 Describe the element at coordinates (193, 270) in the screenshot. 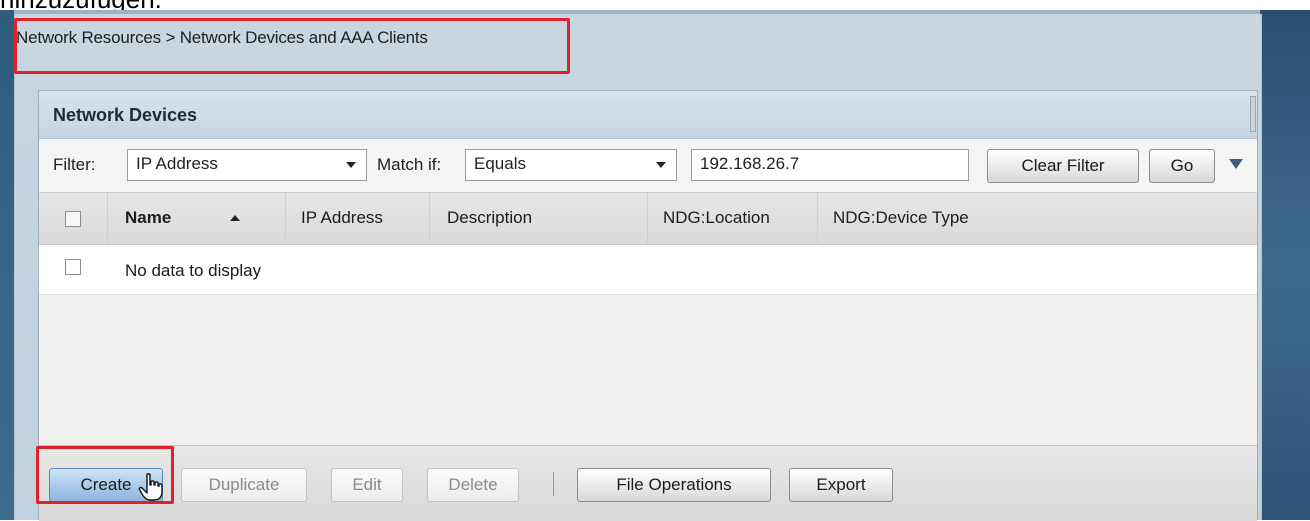

I see `empty-table-message: No data to display` at that location.